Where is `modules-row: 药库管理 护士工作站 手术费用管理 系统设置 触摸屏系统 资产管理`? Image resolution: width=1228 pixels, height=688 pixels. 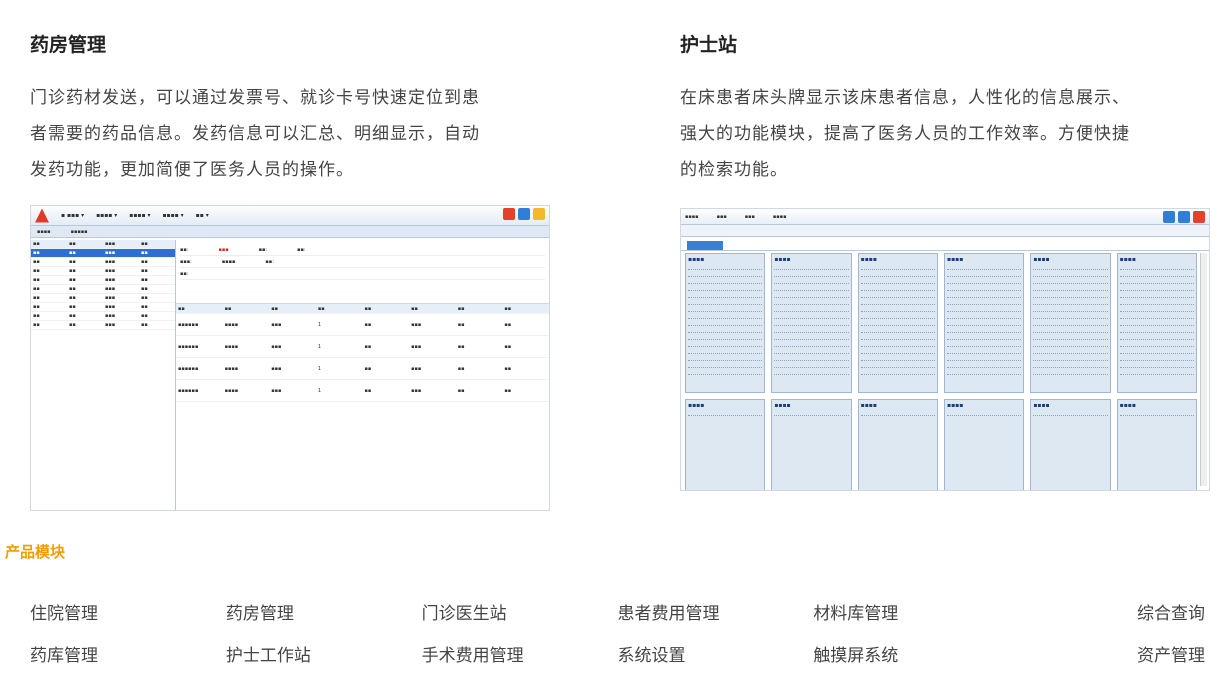 modules-row: 药库管理 护士工作站 手术费用管理 系统设置 触摸屏系统 资产管理 is located at coordinates (617, 653).